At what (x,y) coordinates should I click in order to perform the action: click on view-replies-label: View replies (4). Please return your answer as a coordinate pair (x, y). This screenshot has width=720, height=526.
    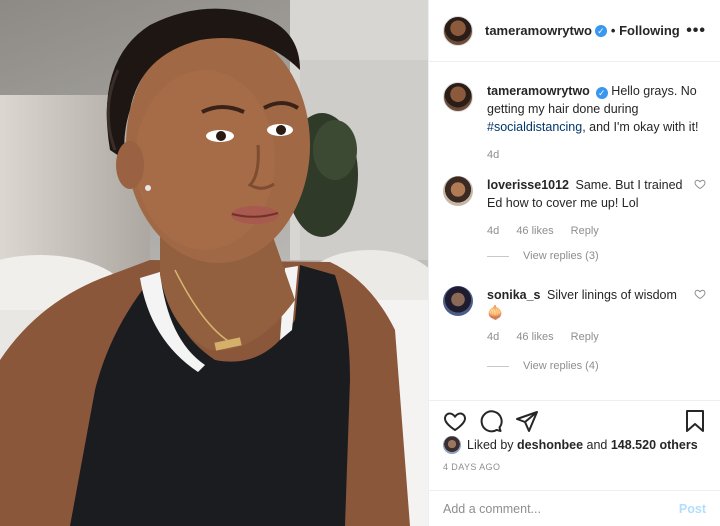
    Looking at the image, I should click on (561, 366).